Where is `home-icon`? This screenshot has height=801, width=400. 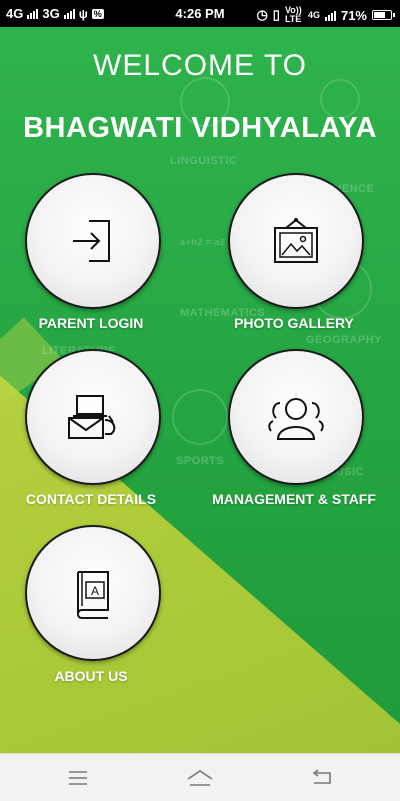
home-icon is located at coordinates (200, 777).